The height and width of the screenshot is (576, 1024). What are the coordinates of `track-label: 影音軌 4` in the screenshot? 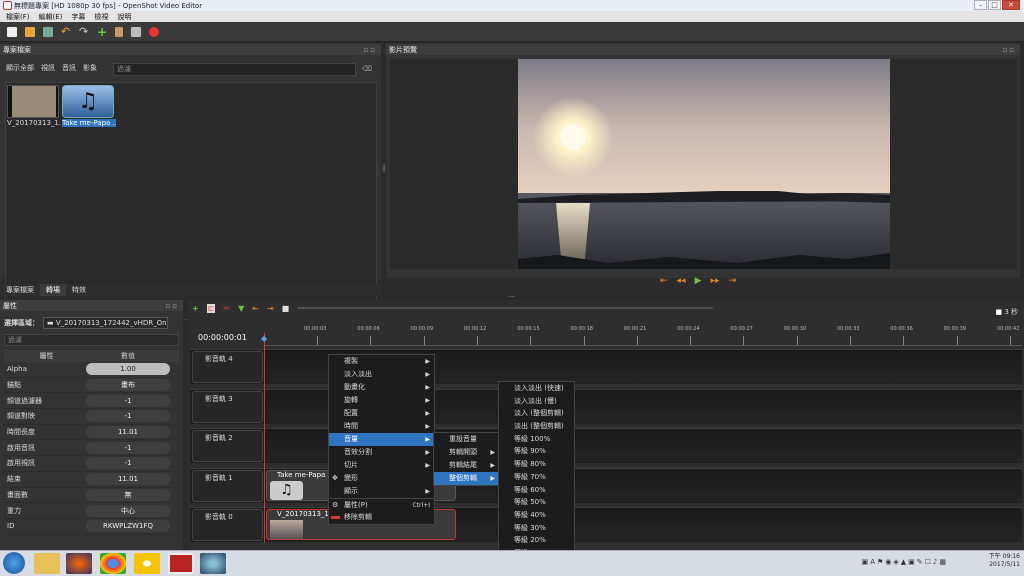 It's located at (227, 367).